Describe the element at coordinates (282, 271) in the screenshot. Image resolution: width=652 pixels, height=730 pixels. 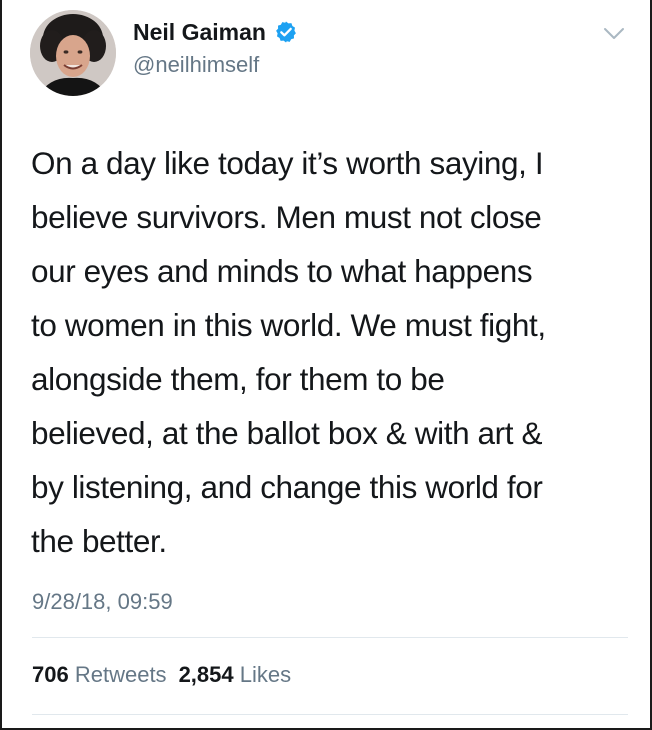
I see `tweet-line: our eyes and minds to what happens` at that location.